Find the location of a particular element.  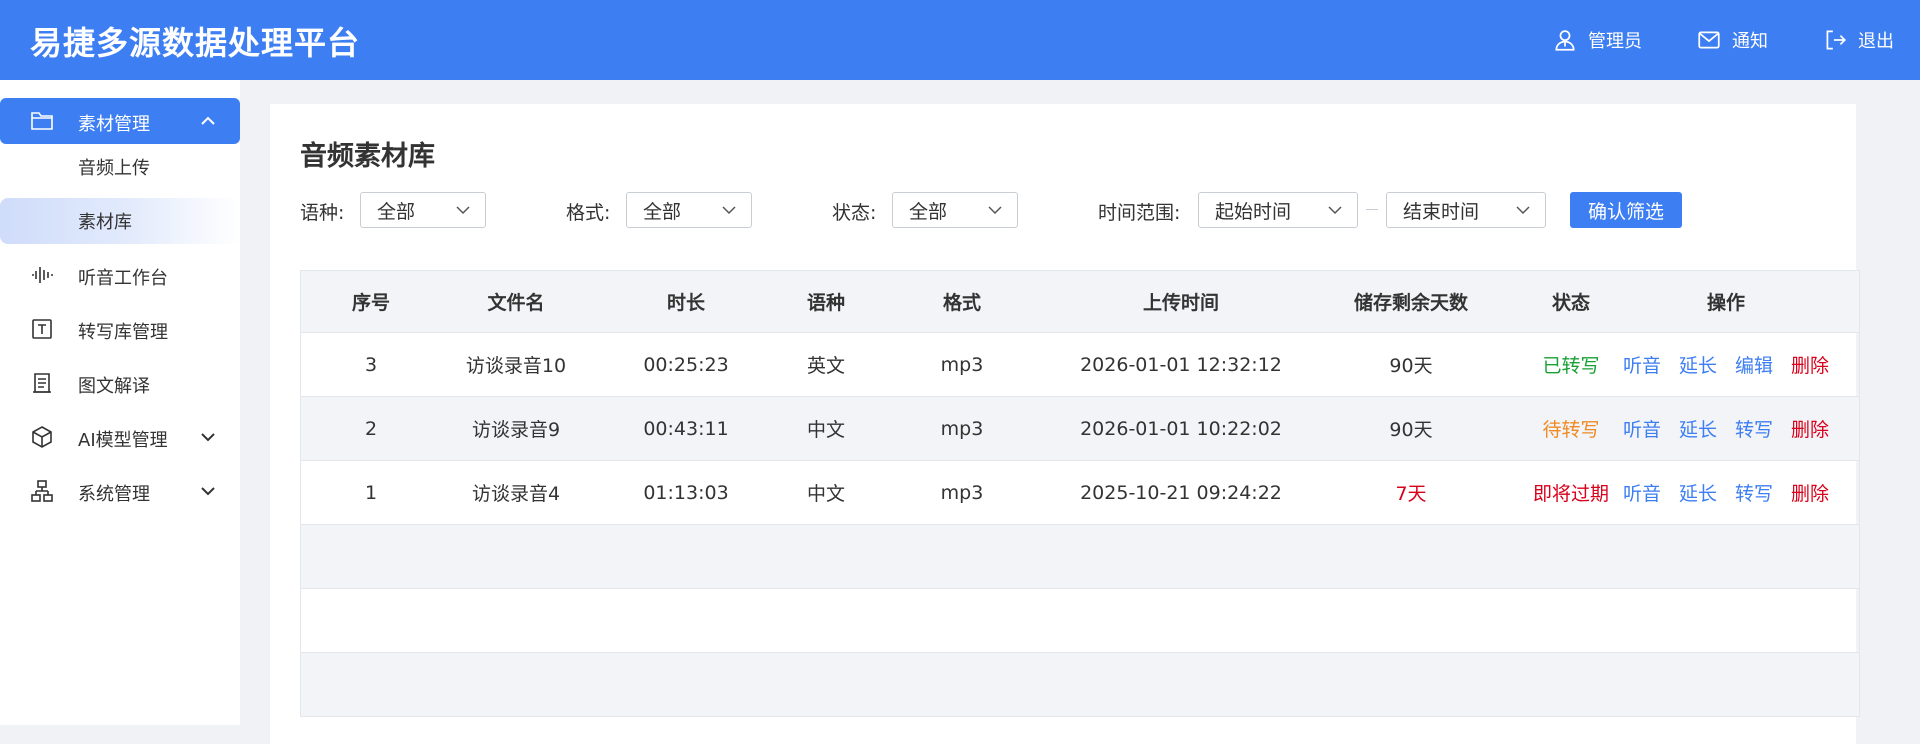

file-name: 访谈录音10 is located at coordinates (516, 366).